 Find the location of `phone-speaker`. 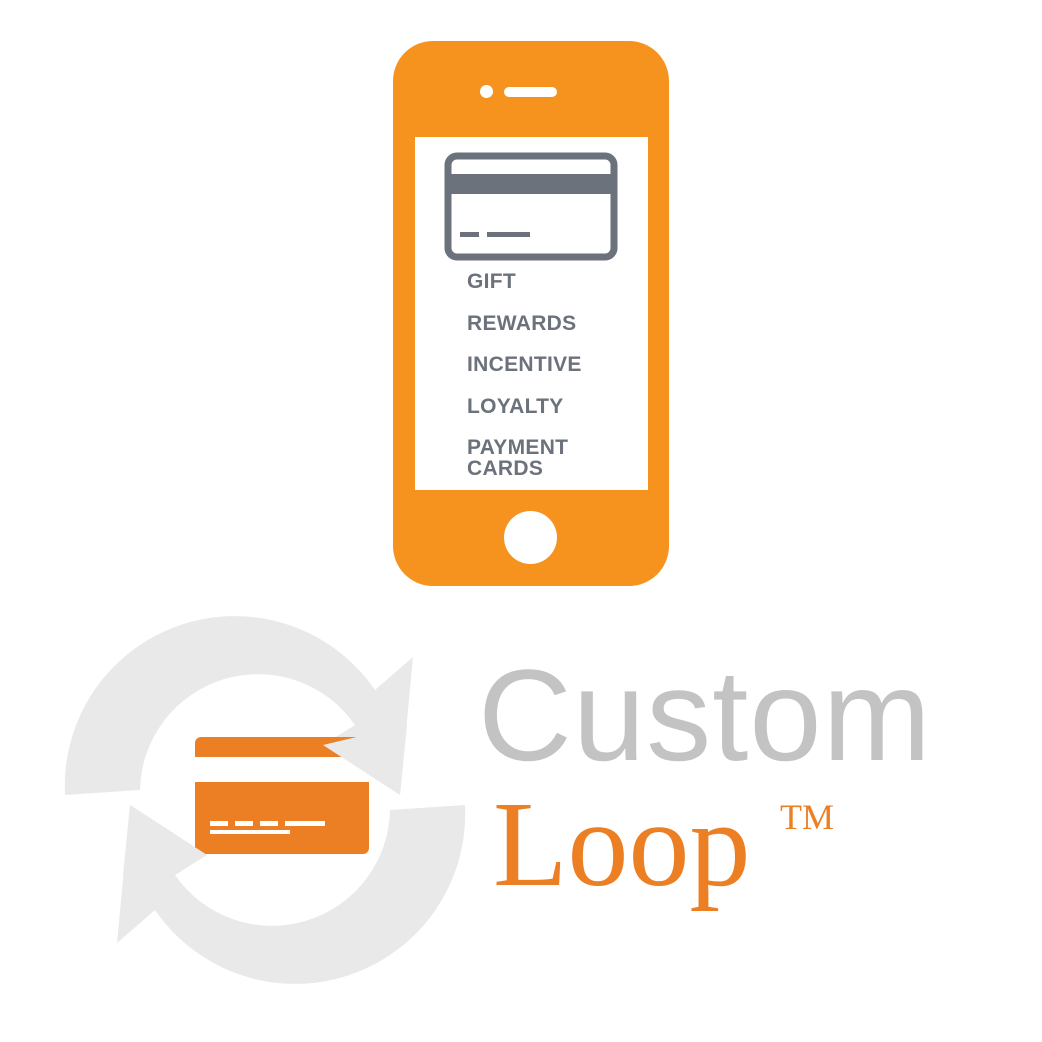

phone-speaker is located at coordinates (530, 92).